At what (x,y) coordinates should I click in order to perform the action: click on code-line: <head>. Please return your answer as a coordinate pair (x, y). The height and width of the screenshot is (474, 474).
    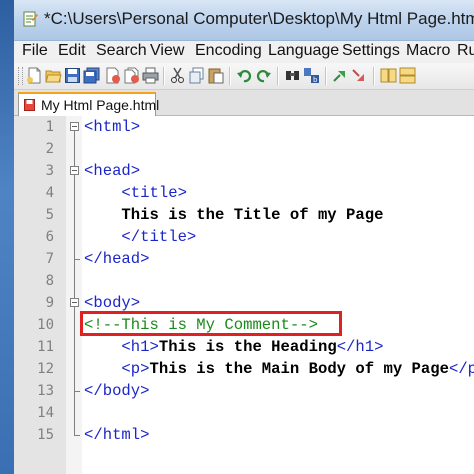
    Looking at the image, I should click on (112, 171).